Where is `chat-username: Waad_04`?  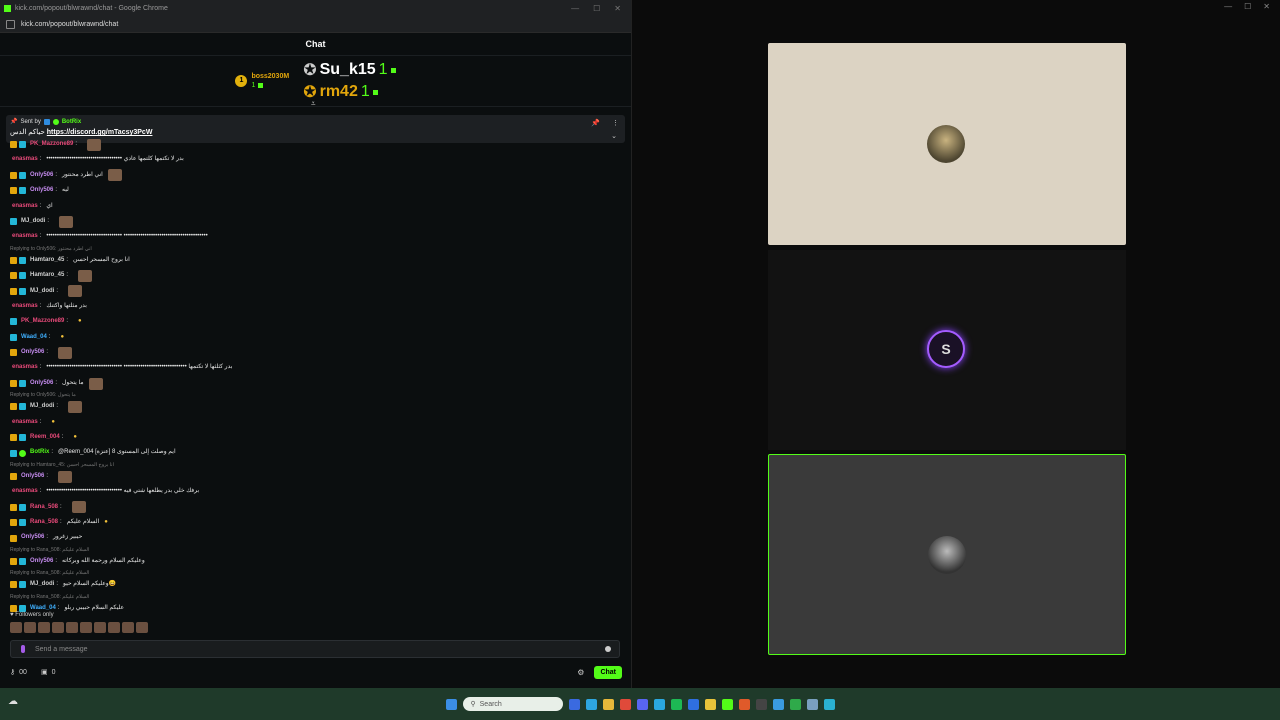 chat-username: Waad_04 is located at coordinates (34, 337).